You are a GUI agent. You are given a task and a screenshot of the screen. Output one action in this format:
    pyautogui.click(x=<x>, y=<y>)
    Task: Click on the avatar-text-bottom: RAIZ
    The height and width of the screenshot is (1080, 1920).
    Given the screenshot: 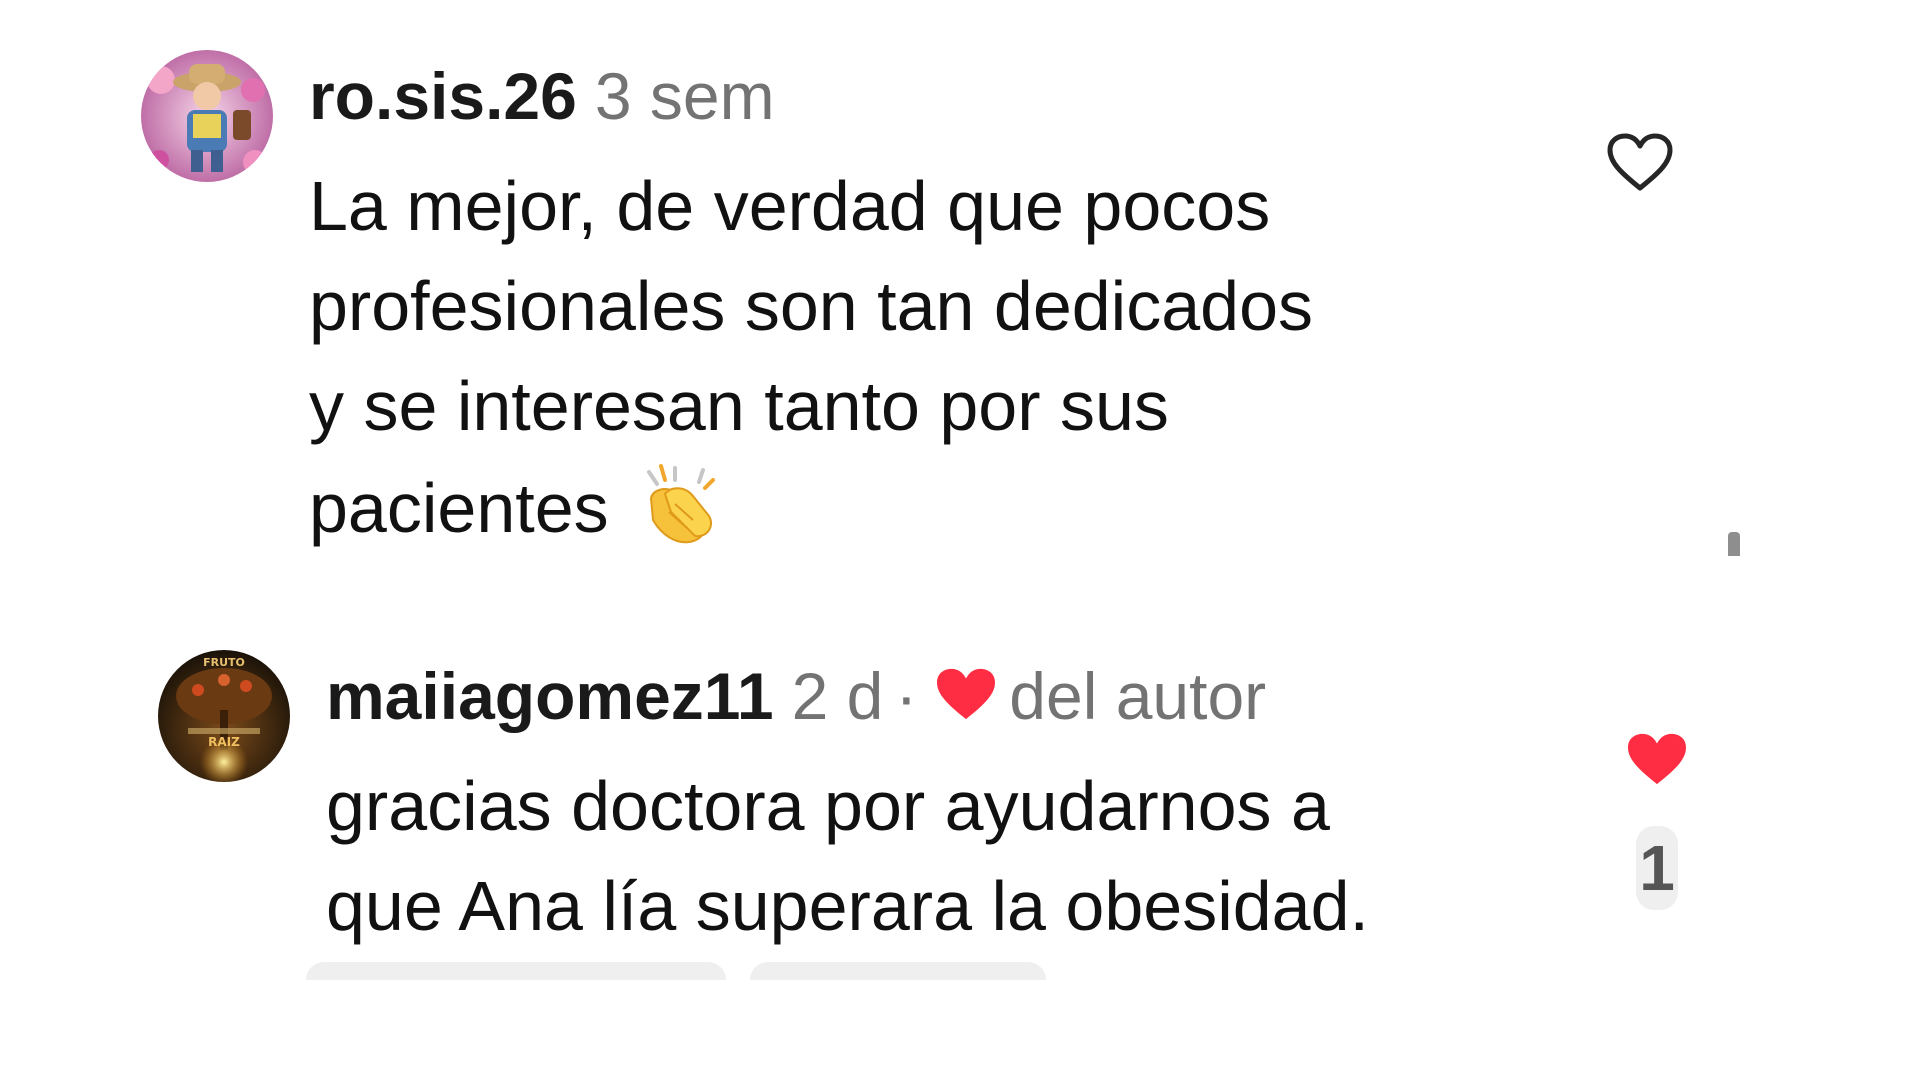 What is the action you would take?
    pyautogui.click(x=224, y=742)
    